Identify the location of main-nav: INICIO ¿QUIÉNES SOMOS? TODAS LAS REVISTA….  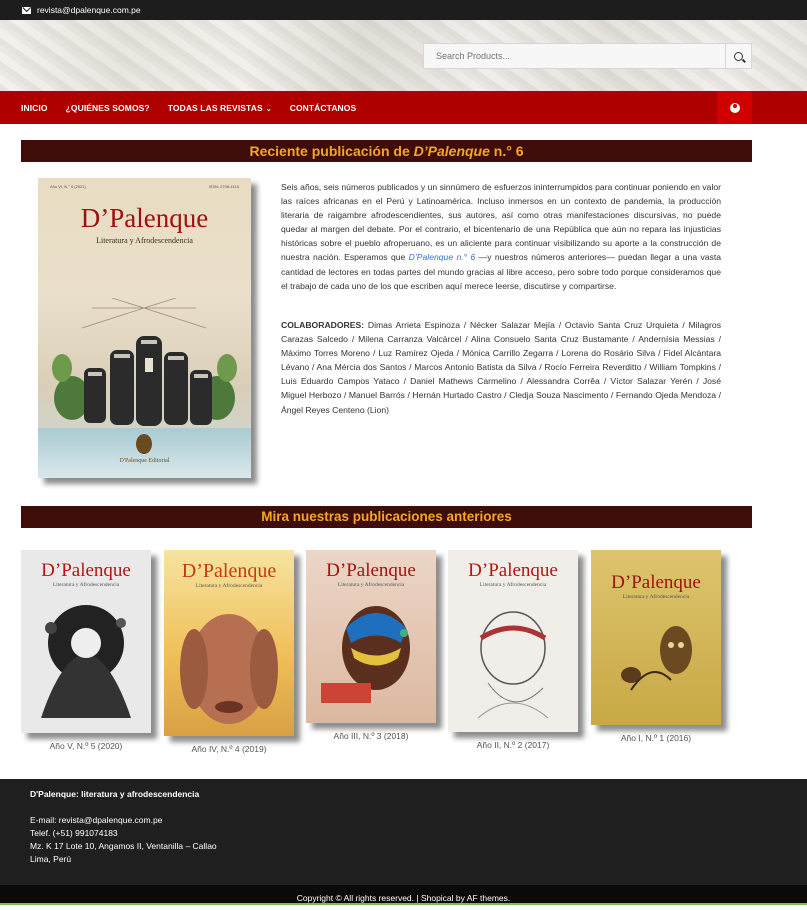
(403, 107).